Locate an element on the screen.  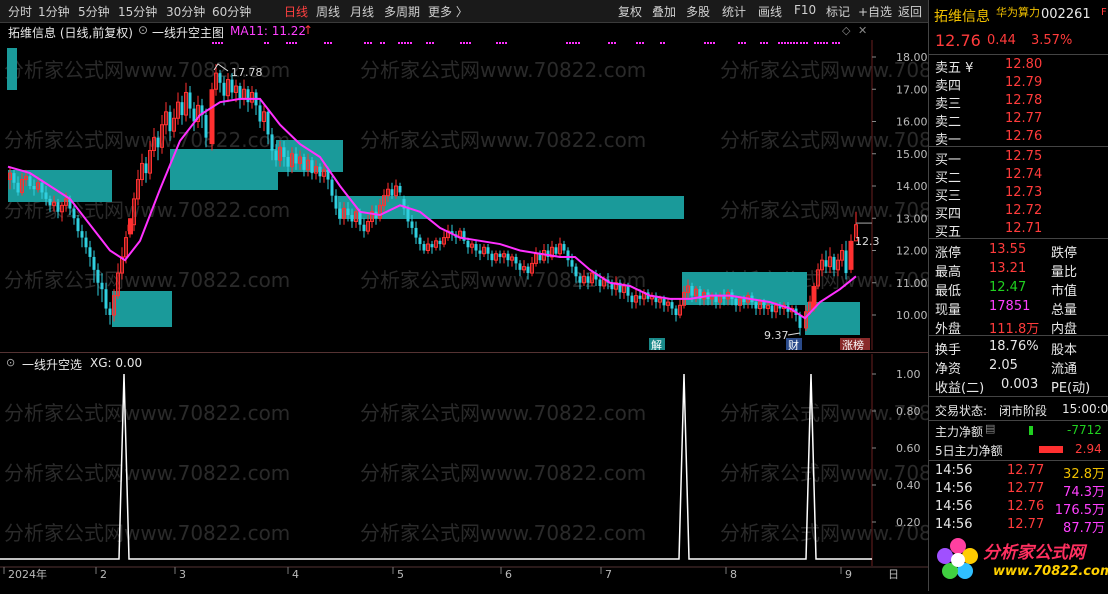
mark-button: 标记 is located at coordinates (838, 11).